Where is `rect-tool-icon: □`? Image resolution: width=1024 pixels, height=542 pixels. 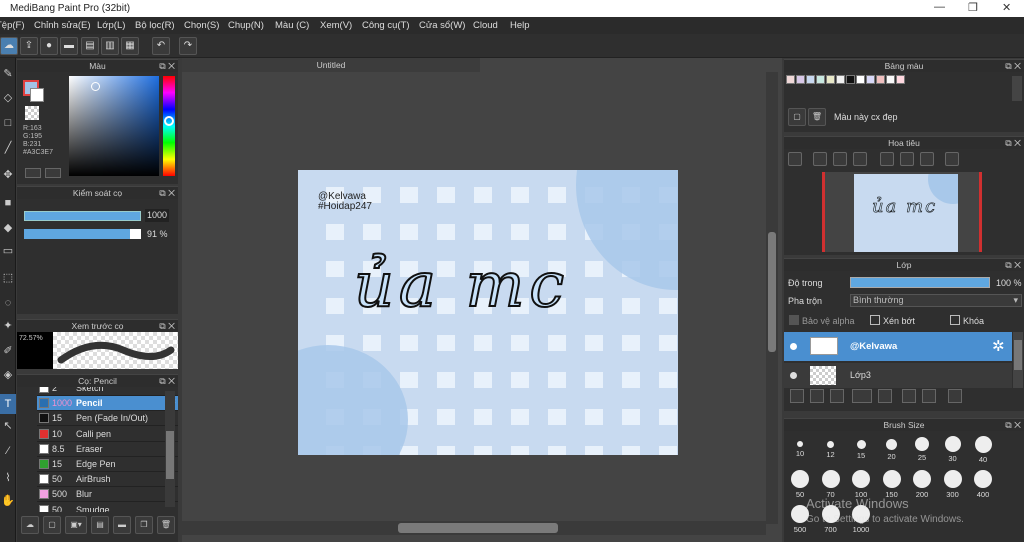
rect-tool-icon: □ is located at coordinates (8, 123).